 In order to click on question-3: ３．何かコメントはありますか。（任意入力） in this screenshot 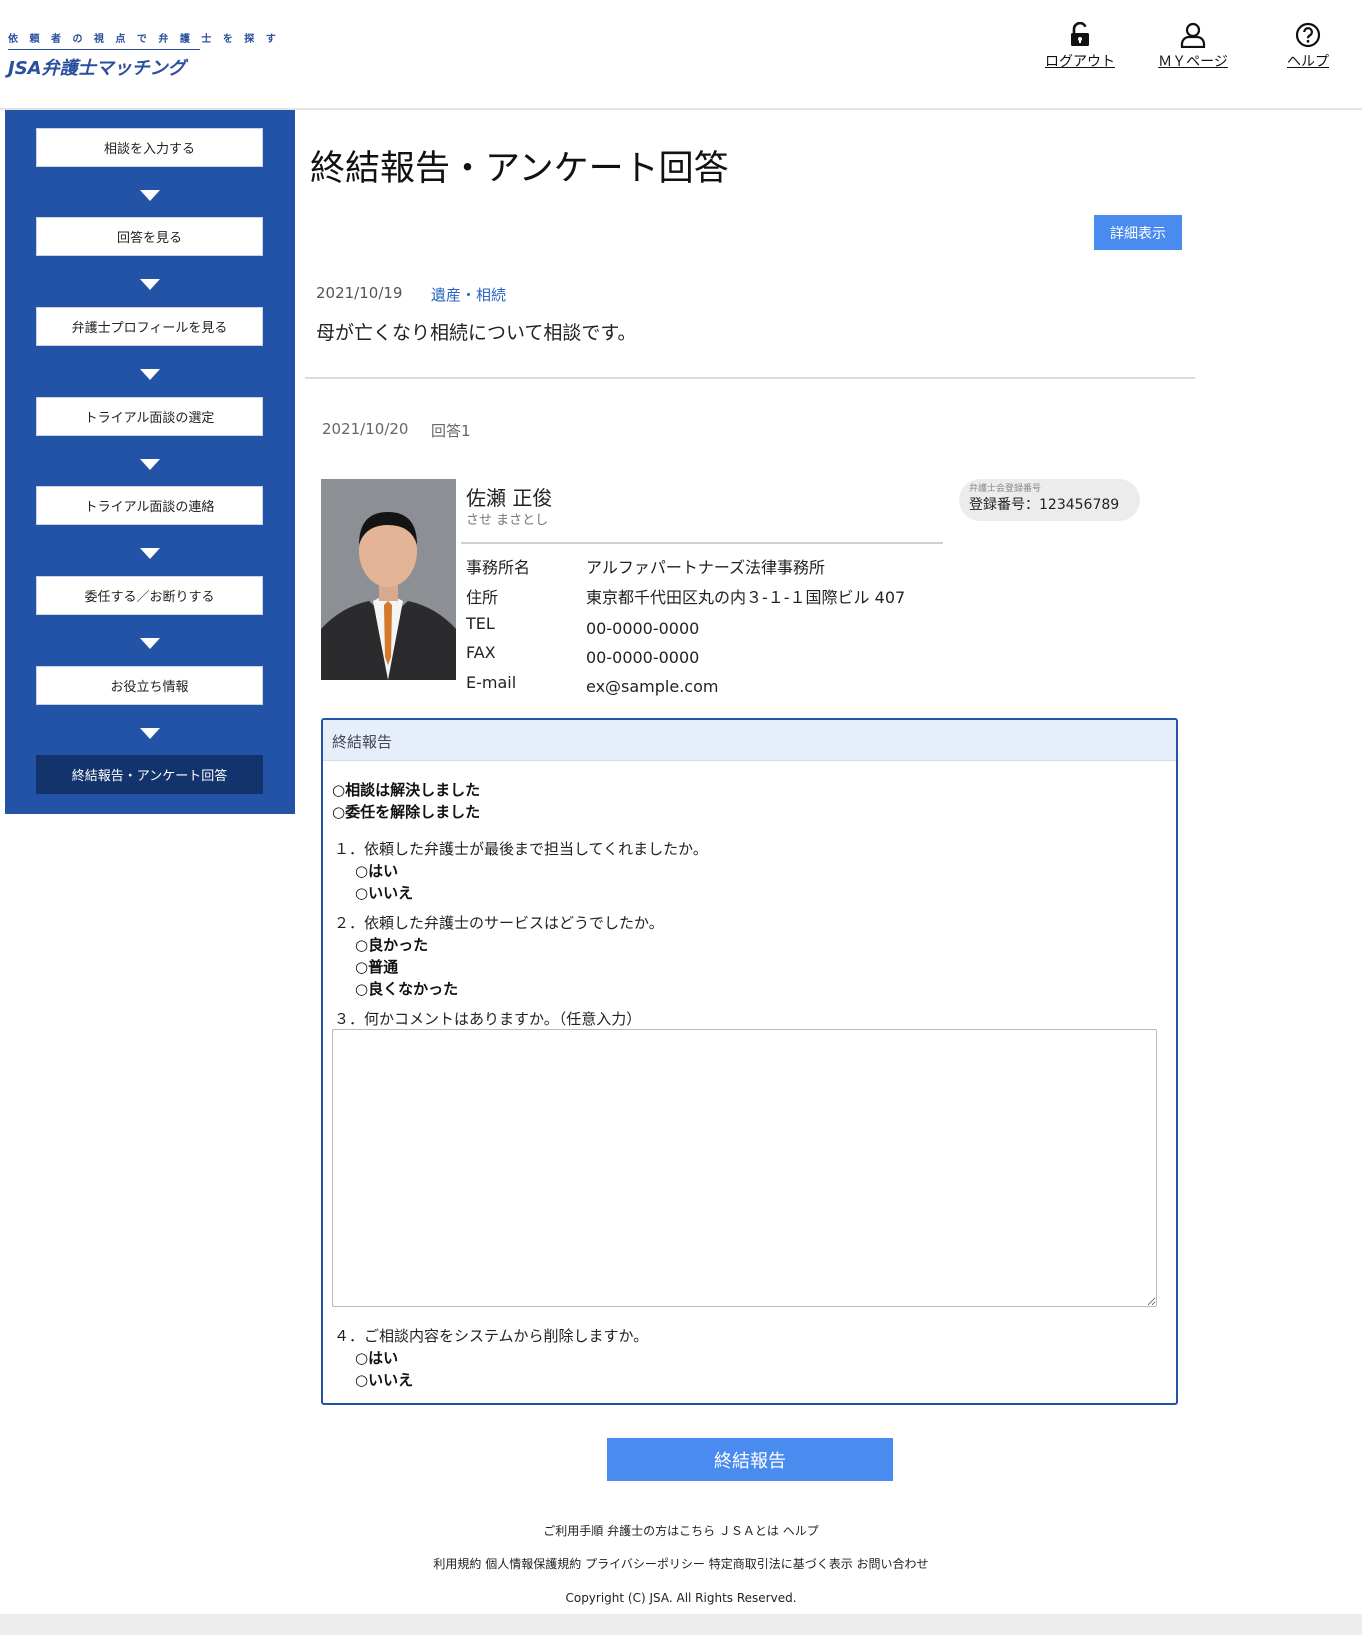, I will do `click(488, 1019)`.